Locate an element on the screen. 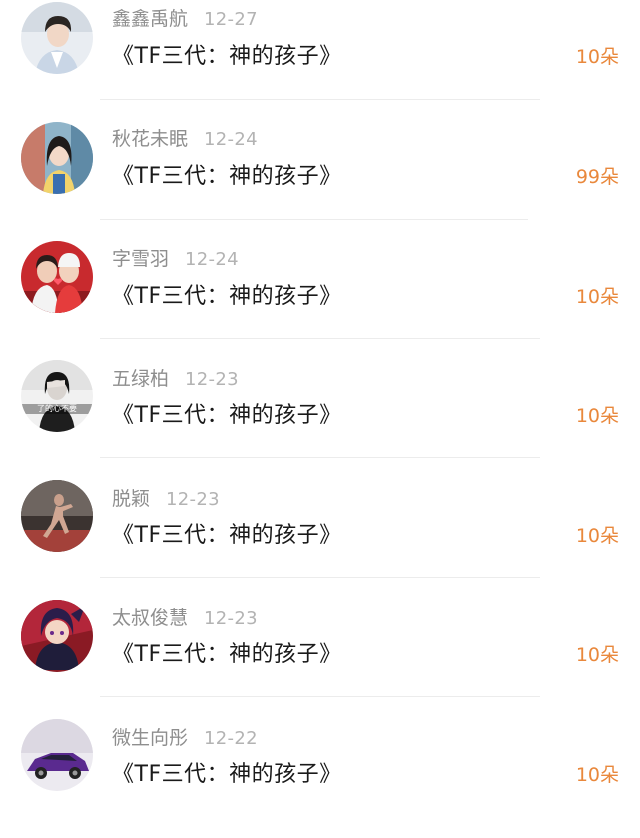 The width and height of the screenshot is (640, 838). item-meta: 脱颖 12-23 is located at coordinates (166, 499).